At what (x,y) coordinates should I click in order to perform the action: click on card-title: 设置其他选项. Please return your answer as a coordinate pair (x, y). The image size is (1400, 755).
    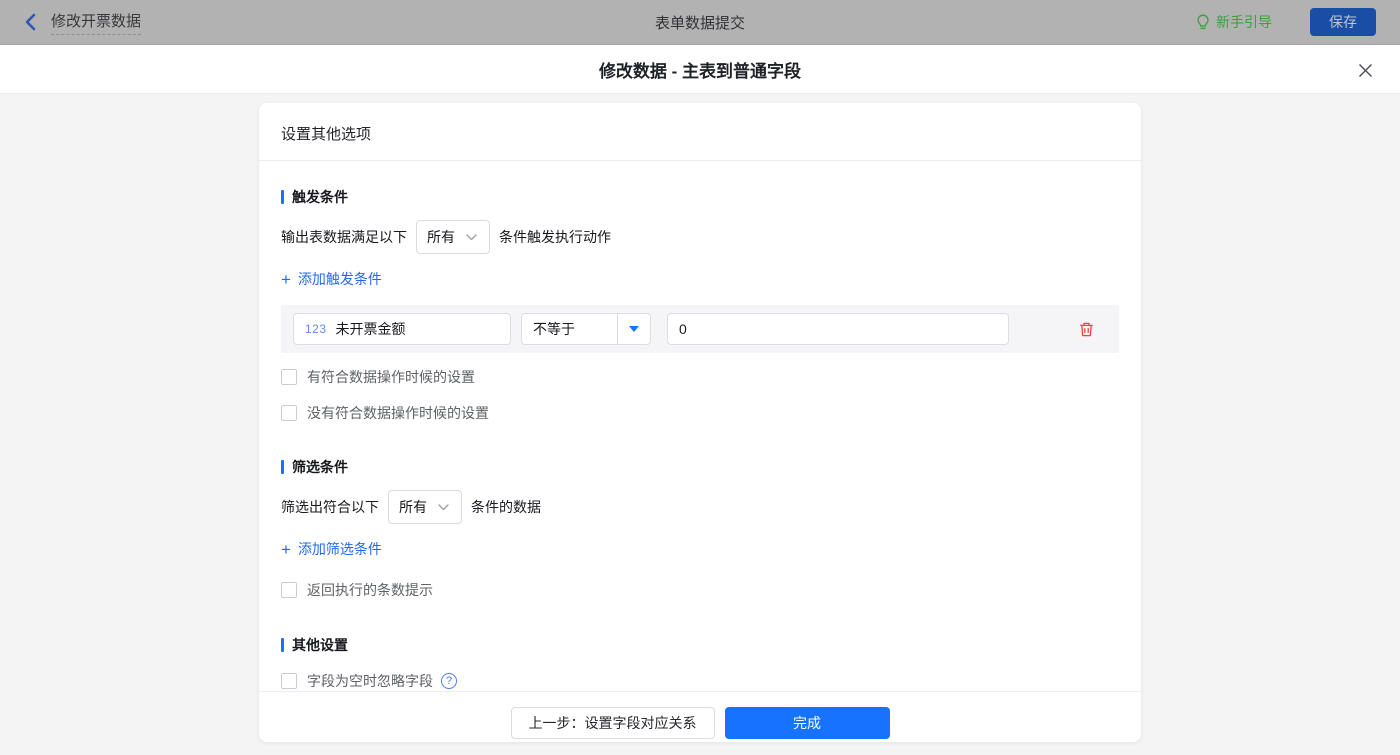
    Looking at the image, I should click on (700, 132).